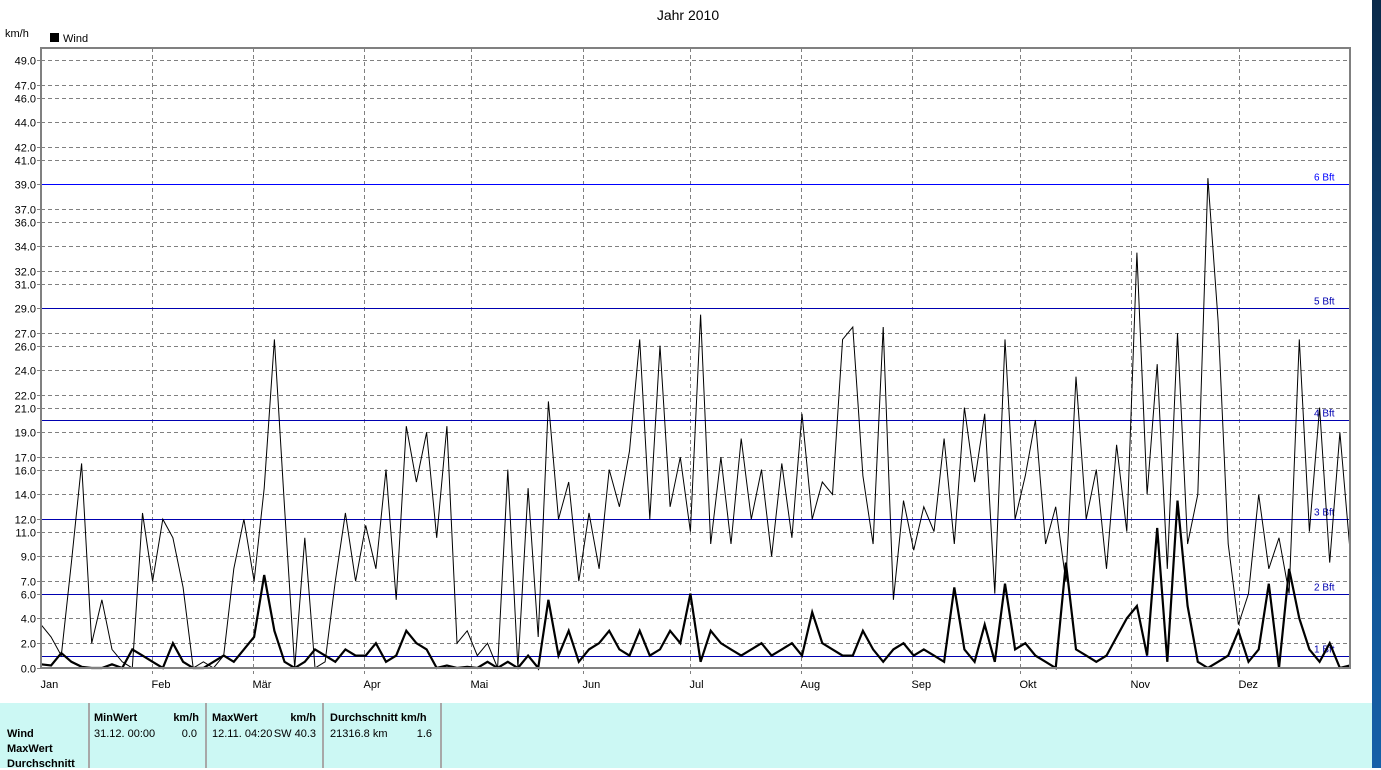 The image size is (1381, 770). I want to click on y-tick-label: 0.0, so click(28, 670).